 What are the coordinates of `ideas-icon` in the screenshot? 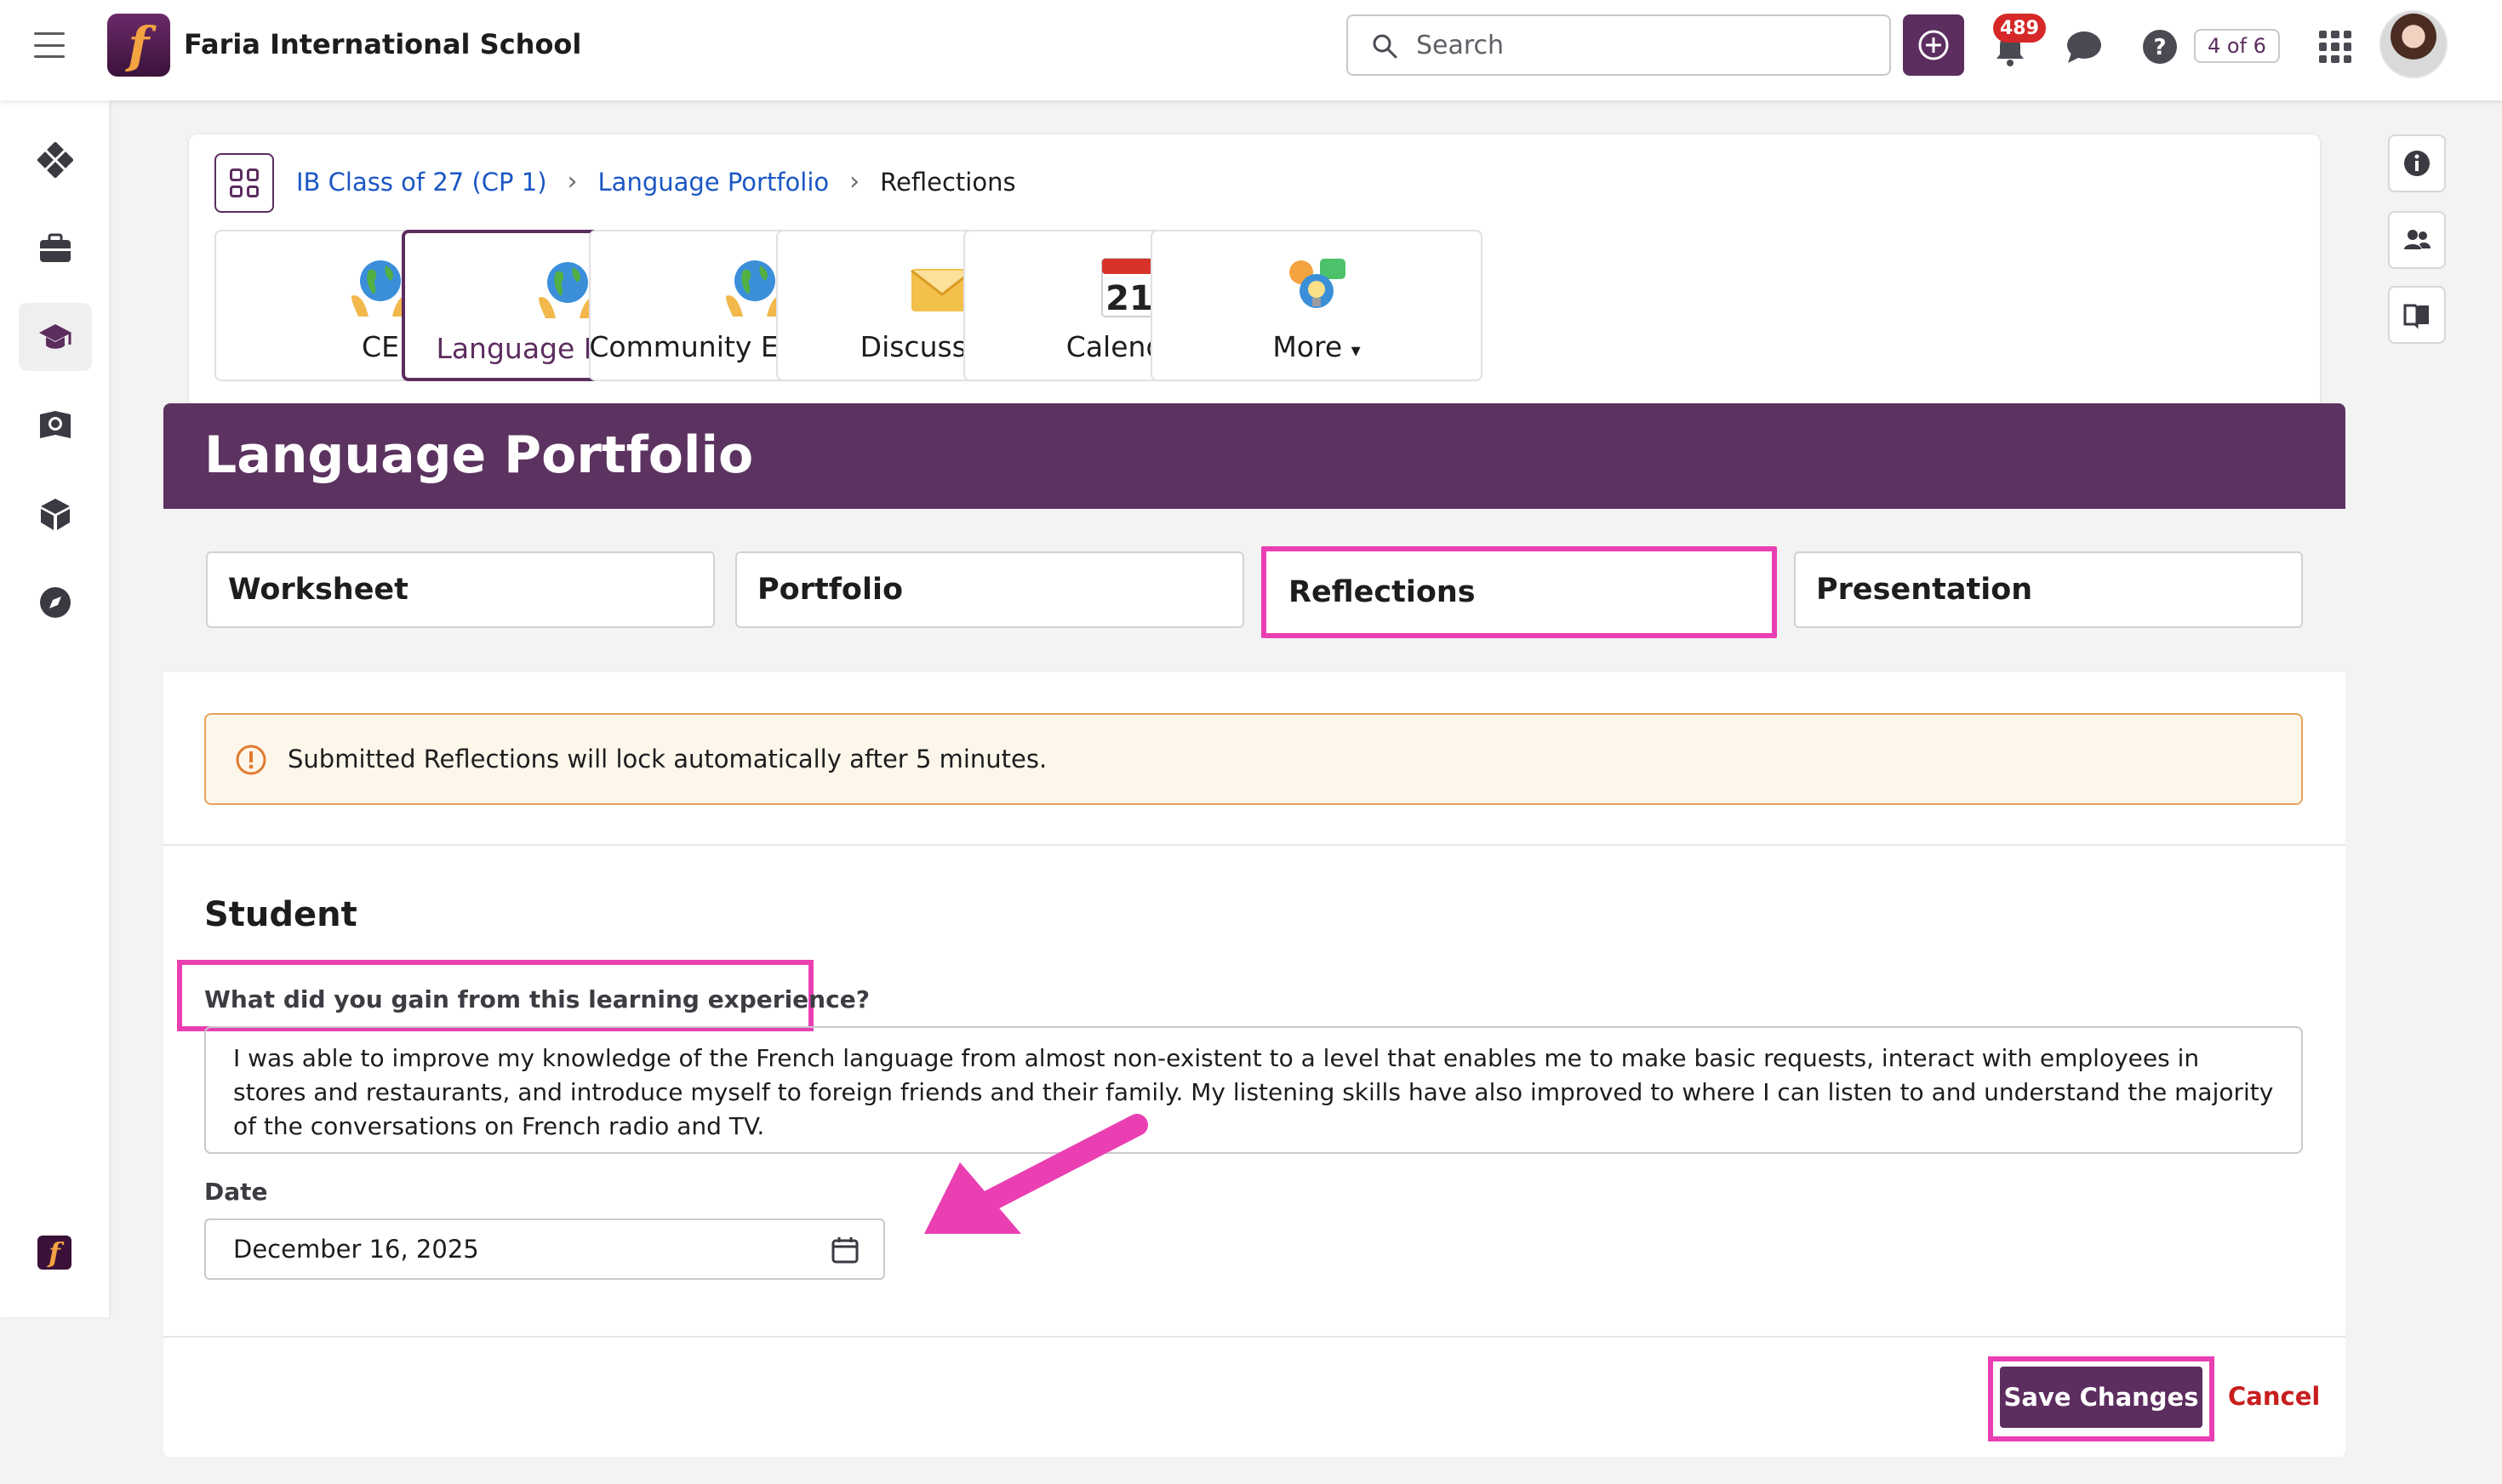 It's located at (1317, 283).